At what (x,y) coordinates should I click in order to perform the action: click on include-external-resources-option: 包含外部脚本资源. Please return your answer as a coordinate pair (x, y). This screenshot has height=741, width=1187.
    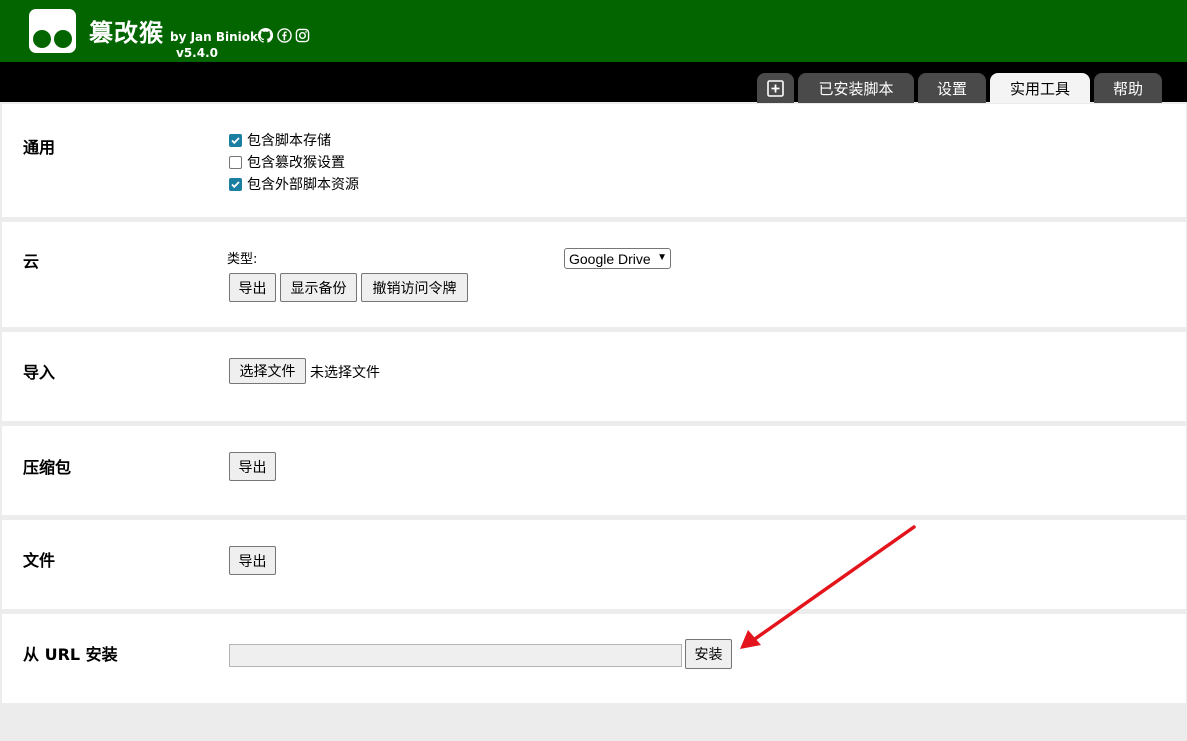
    Looking at the image, I should click on (294, 184).